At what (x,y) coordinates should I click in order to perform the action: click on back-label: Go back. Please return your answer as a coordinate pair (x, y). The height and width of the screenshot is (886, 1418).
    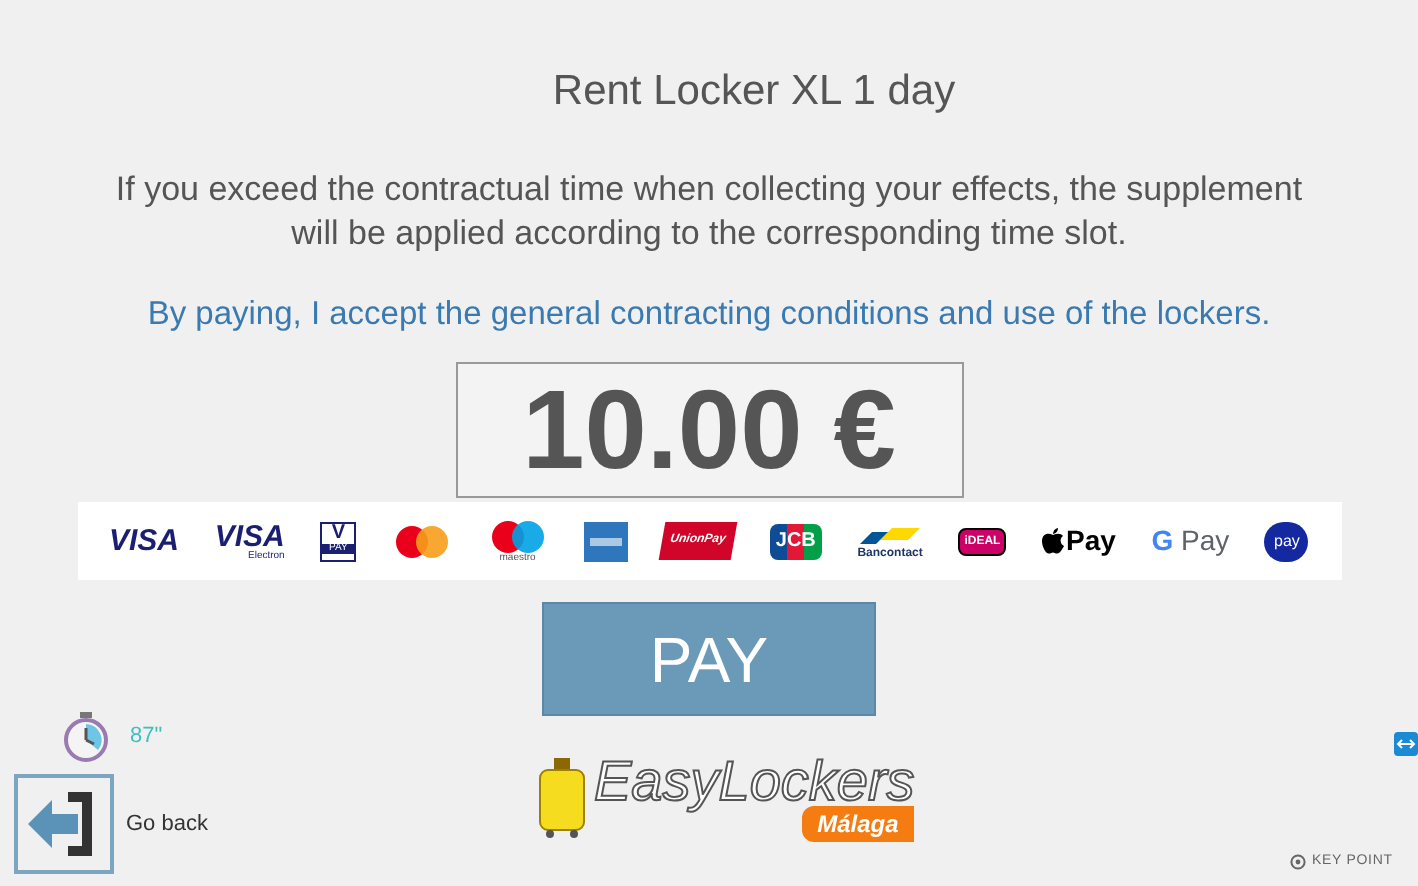
    Looking at the image, I should click on (167, 824).